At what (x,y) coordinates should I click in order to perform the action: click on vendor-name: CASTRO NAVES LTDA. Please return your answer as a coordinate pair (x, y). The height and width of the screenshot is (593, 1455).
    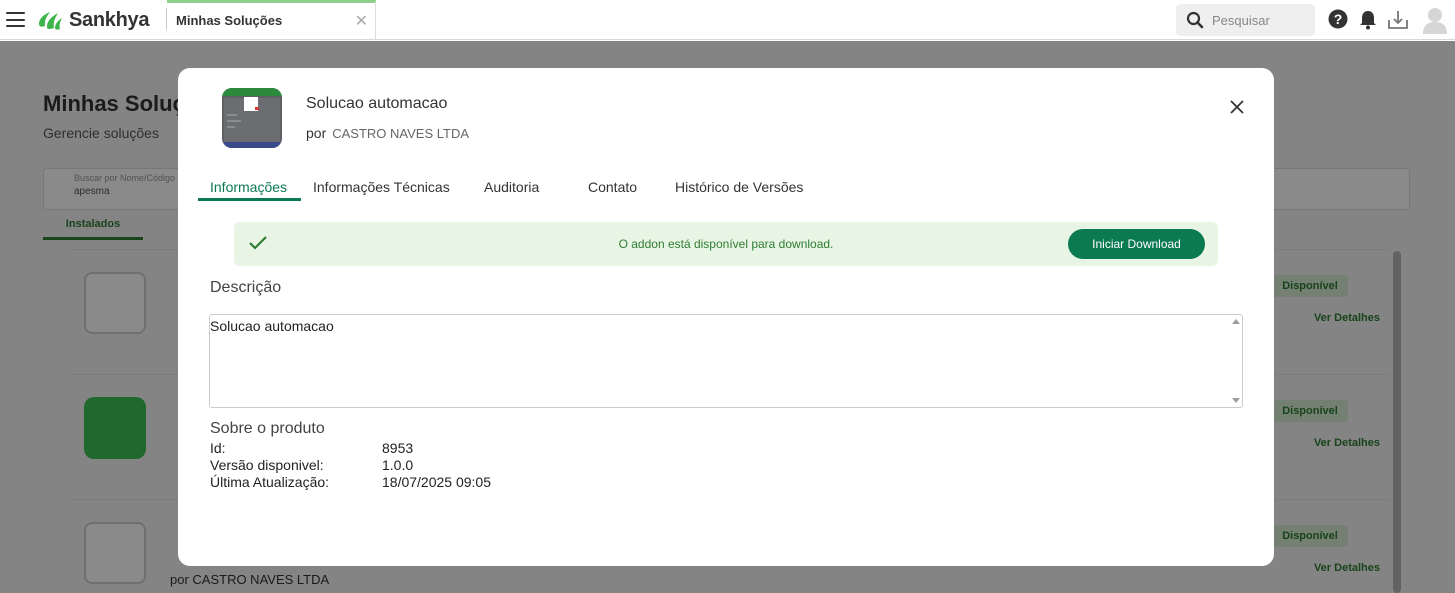
    Looking at the image, I should click on (401, 133).